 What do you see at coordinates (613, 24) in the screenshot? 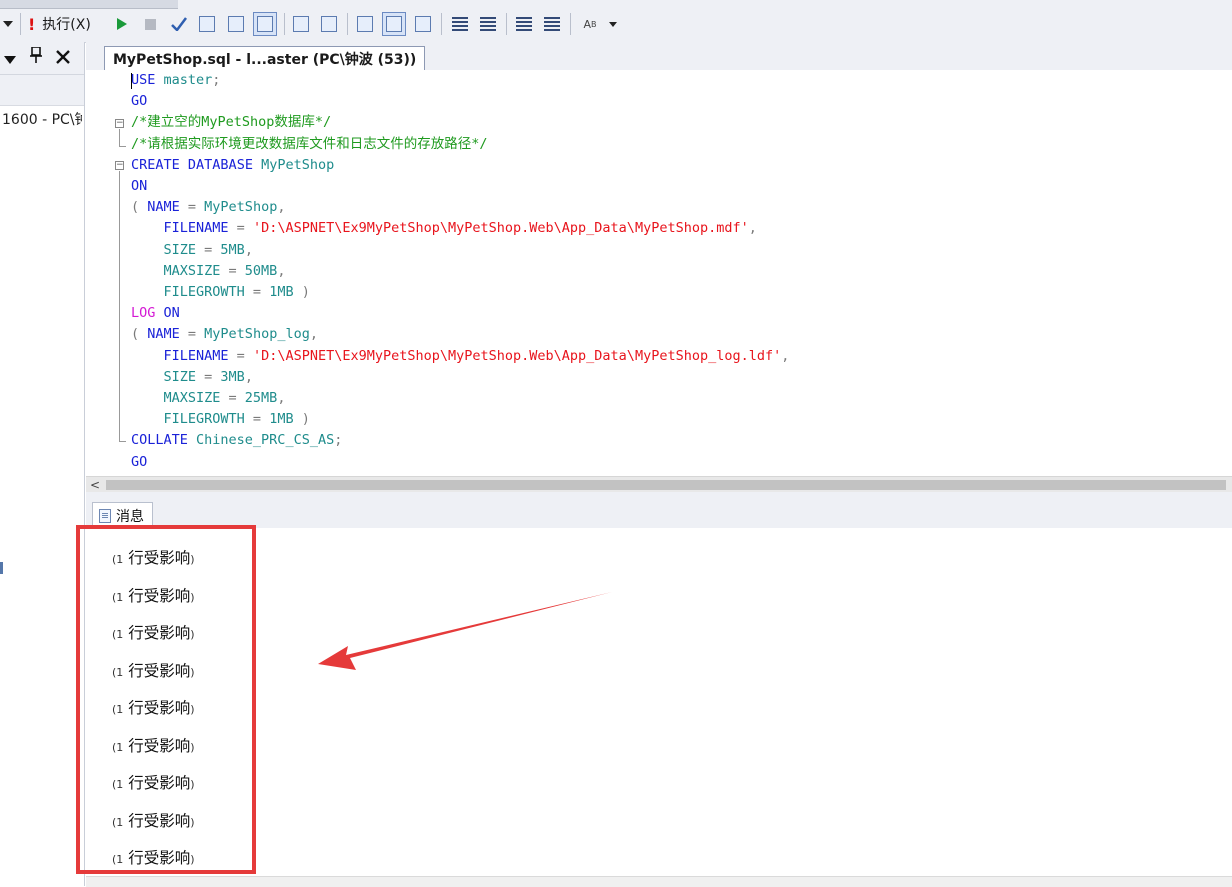
I see `toolbar-overflow-icon` at bounding box center [613, 24].